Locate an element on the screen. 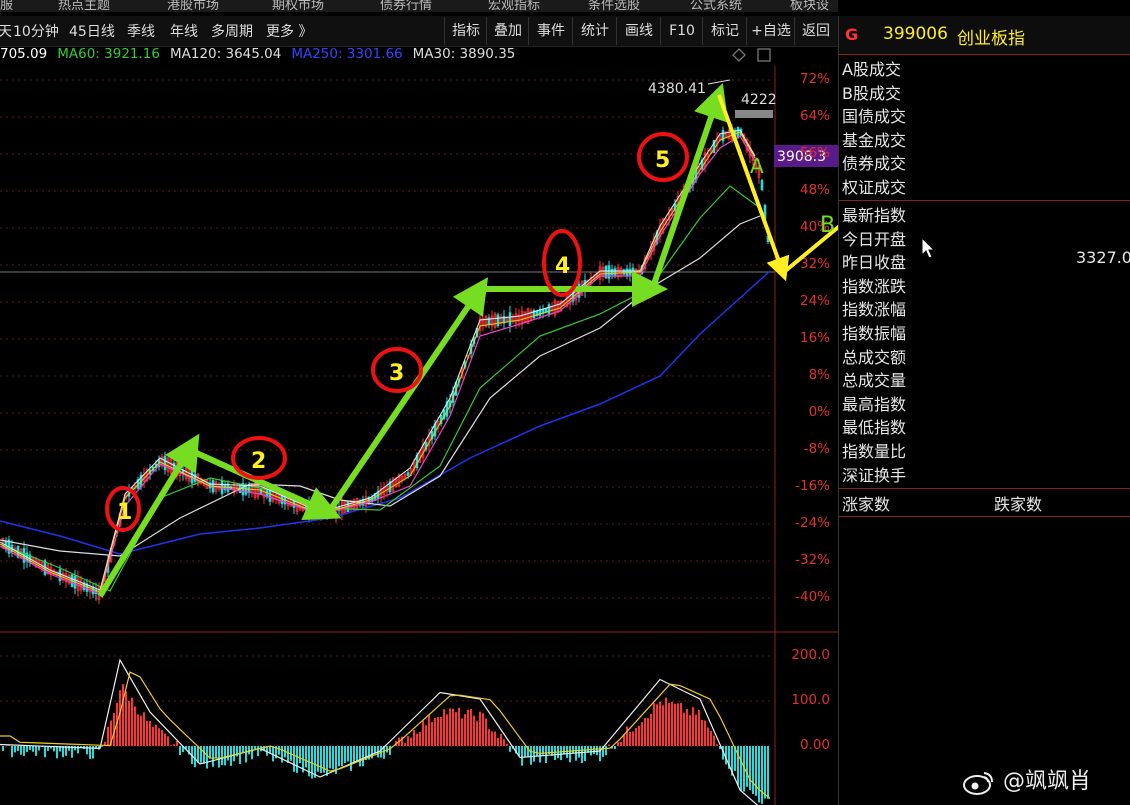 The image size is (1130, 805). mark-button: 标记 is located at coordinates (724, 31).